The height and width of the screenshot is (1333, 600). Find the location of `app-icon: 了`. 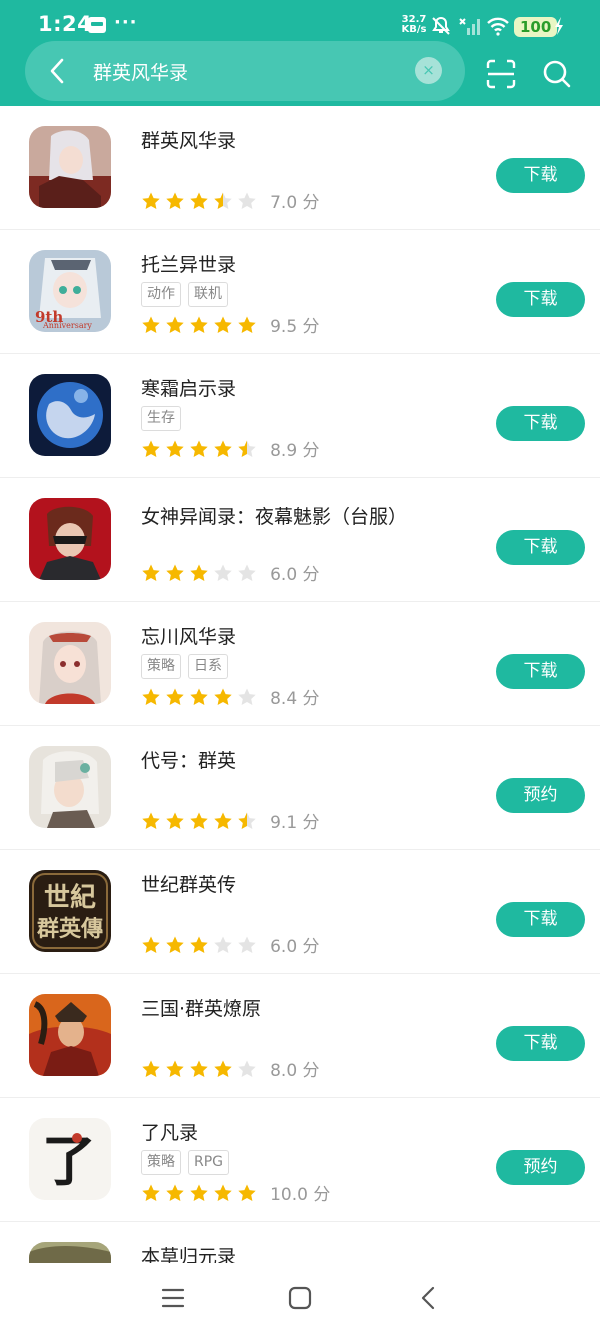

app-icon: 了 is located at coordinates (70, 1159).